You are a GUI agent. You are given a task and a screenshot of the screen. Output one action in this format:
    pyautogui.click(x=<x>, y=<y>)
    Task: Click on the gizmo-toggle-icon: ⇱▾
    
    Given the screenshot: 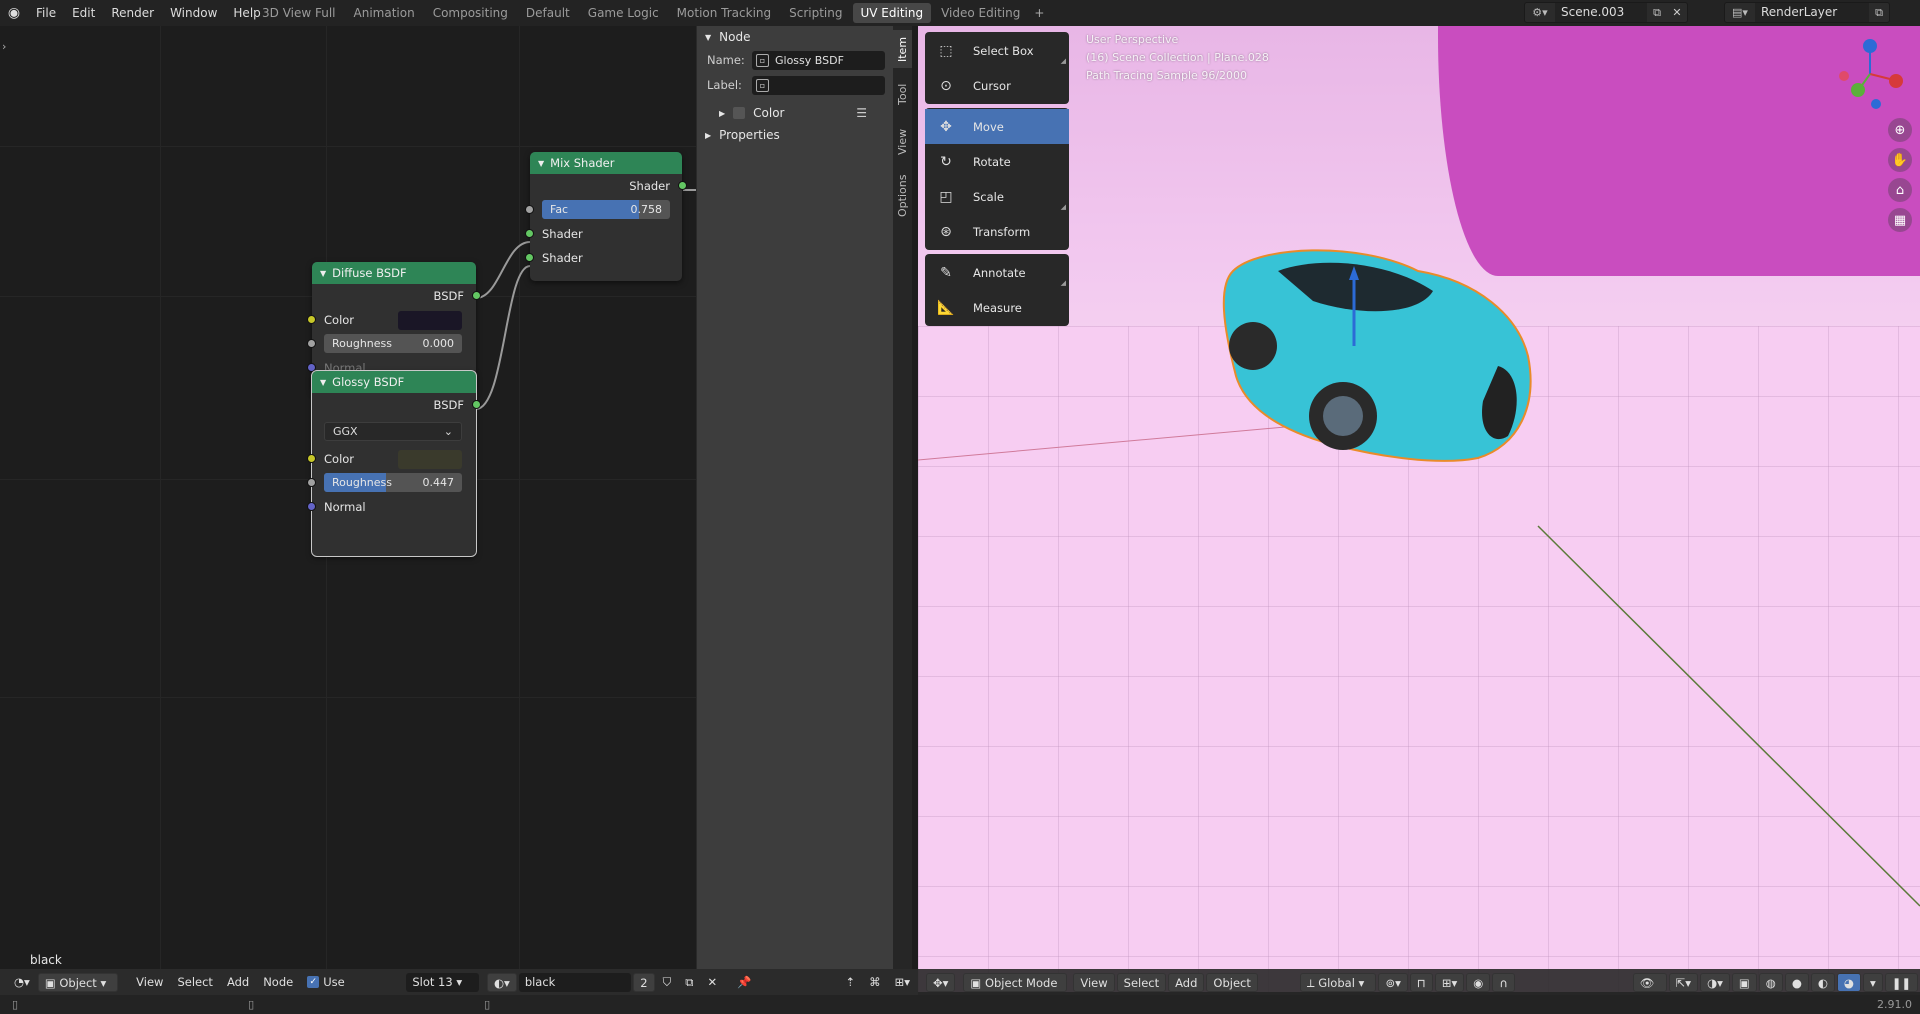 What is the action you would take?
    pyautogui.click(x=1683, y=982)
    